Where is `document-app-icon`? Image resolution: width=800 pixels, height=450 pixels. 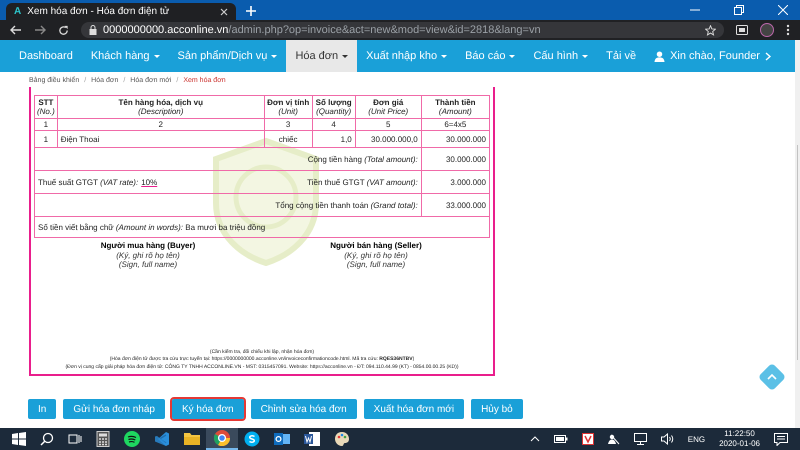 document-app-icon is located at coordinates (312, 439).